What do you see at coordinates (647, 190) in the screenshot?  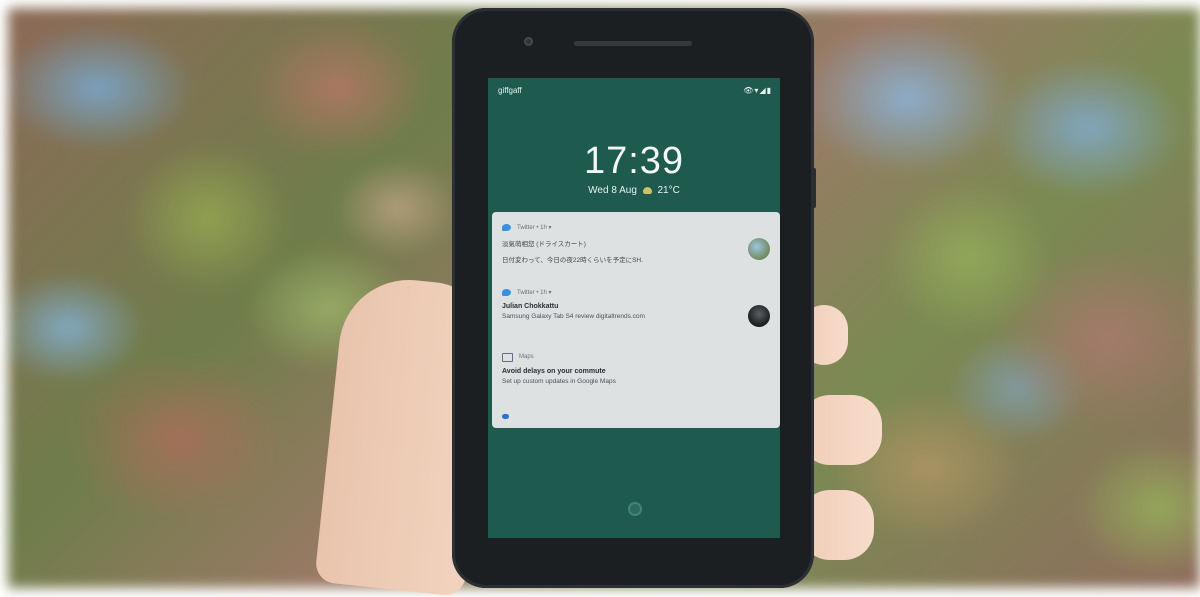 I see `weather-cloud-sun-icon` at bounding box center [647, 190].